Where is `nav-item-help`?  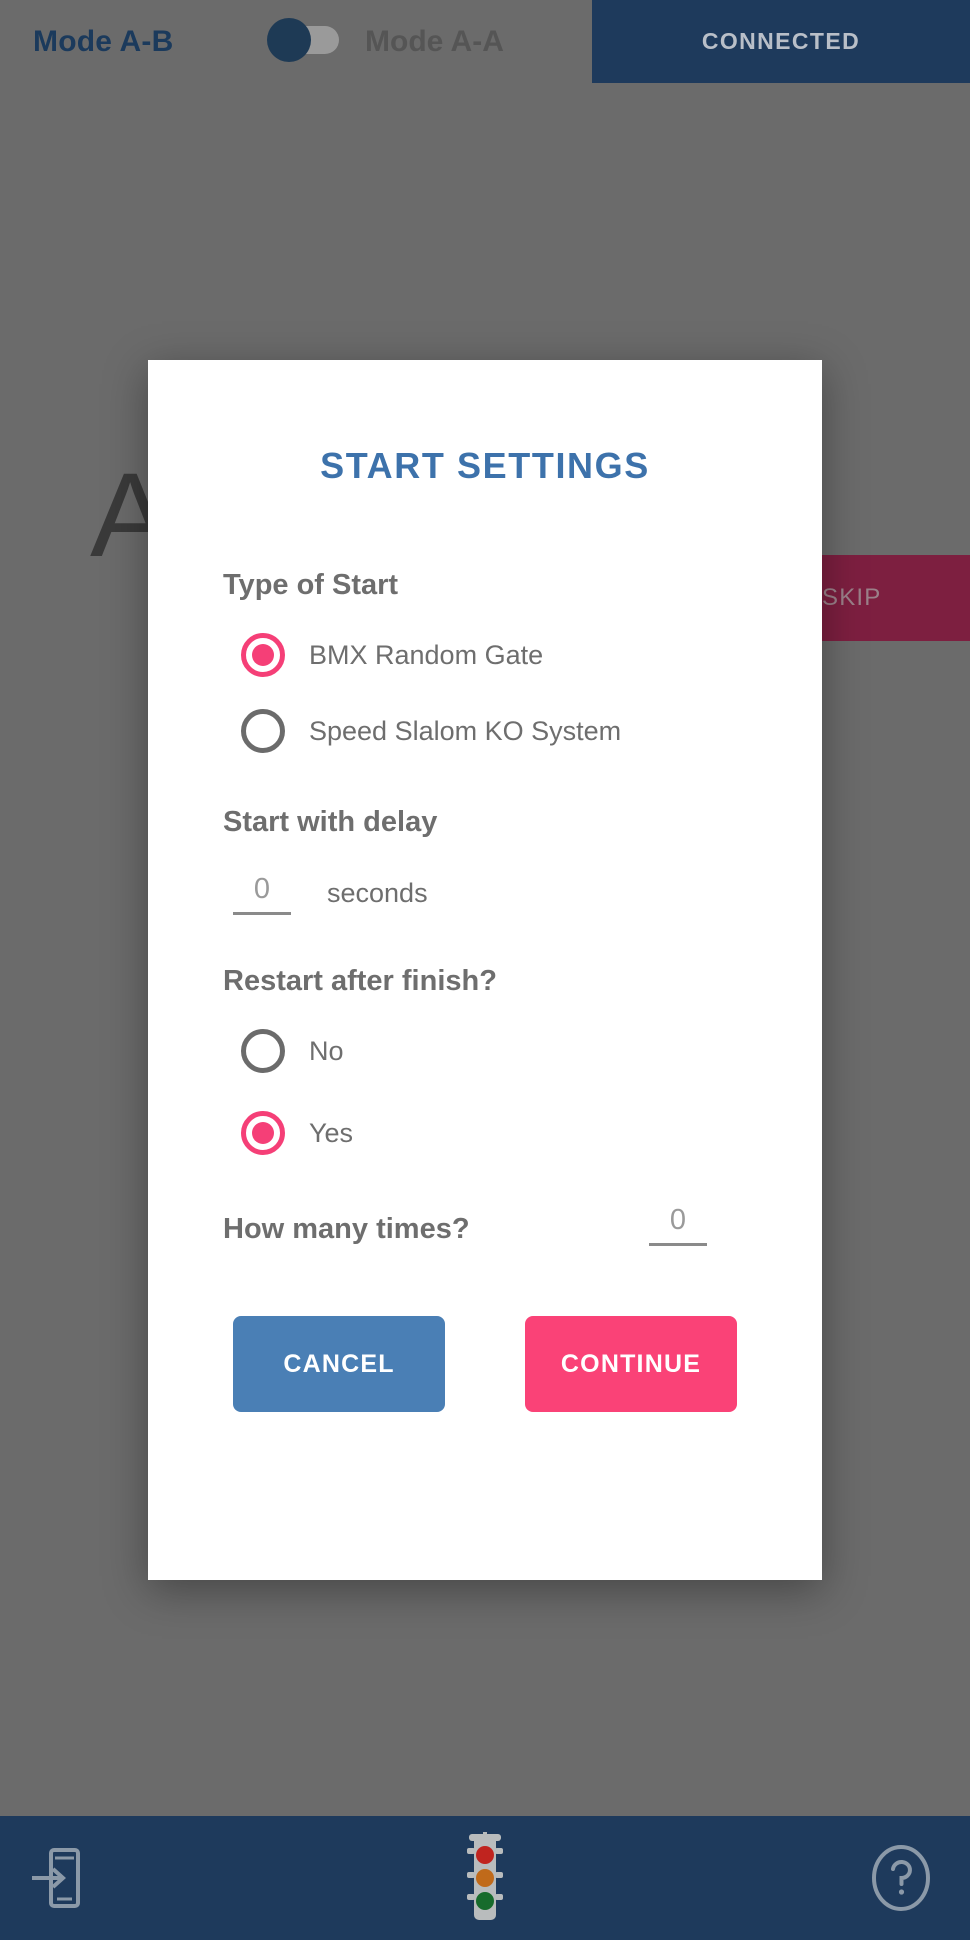 nav-item-help is located at coordinates (901, 1878).